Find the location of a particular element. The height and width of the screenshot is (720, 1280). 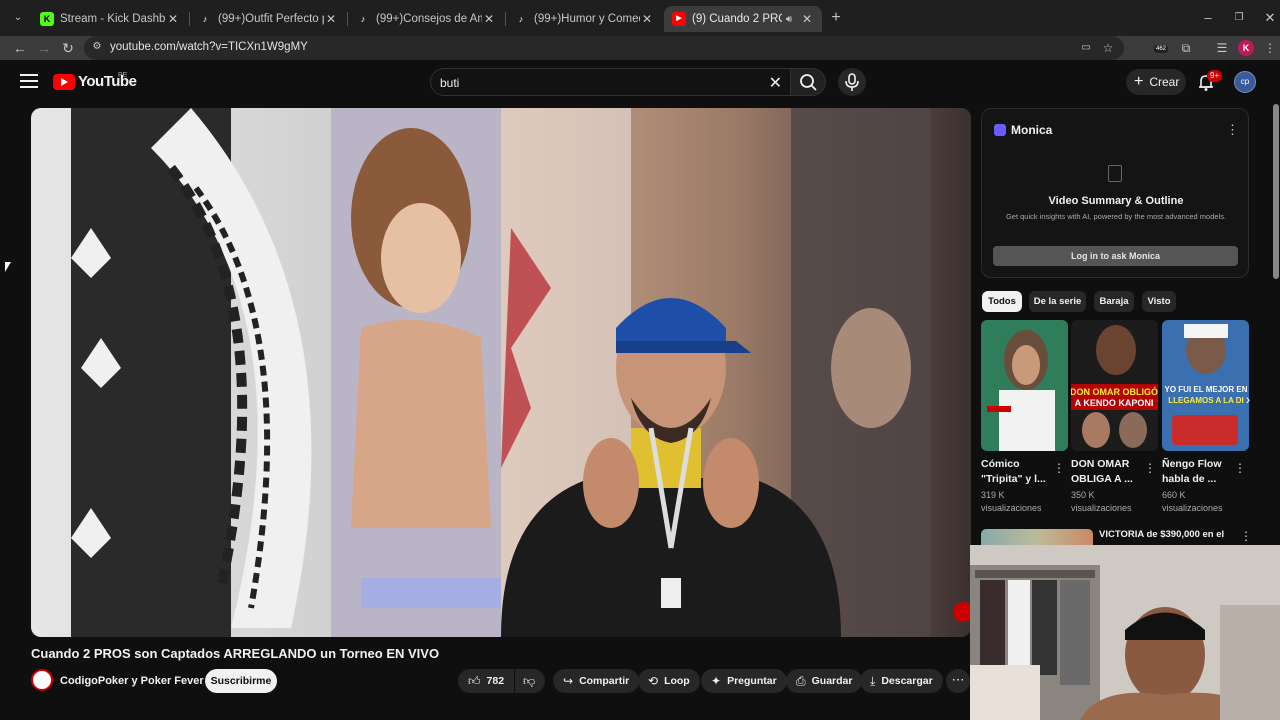

tab-search-dropdown-icon: ⌄ is located at coordinates (18, 18).